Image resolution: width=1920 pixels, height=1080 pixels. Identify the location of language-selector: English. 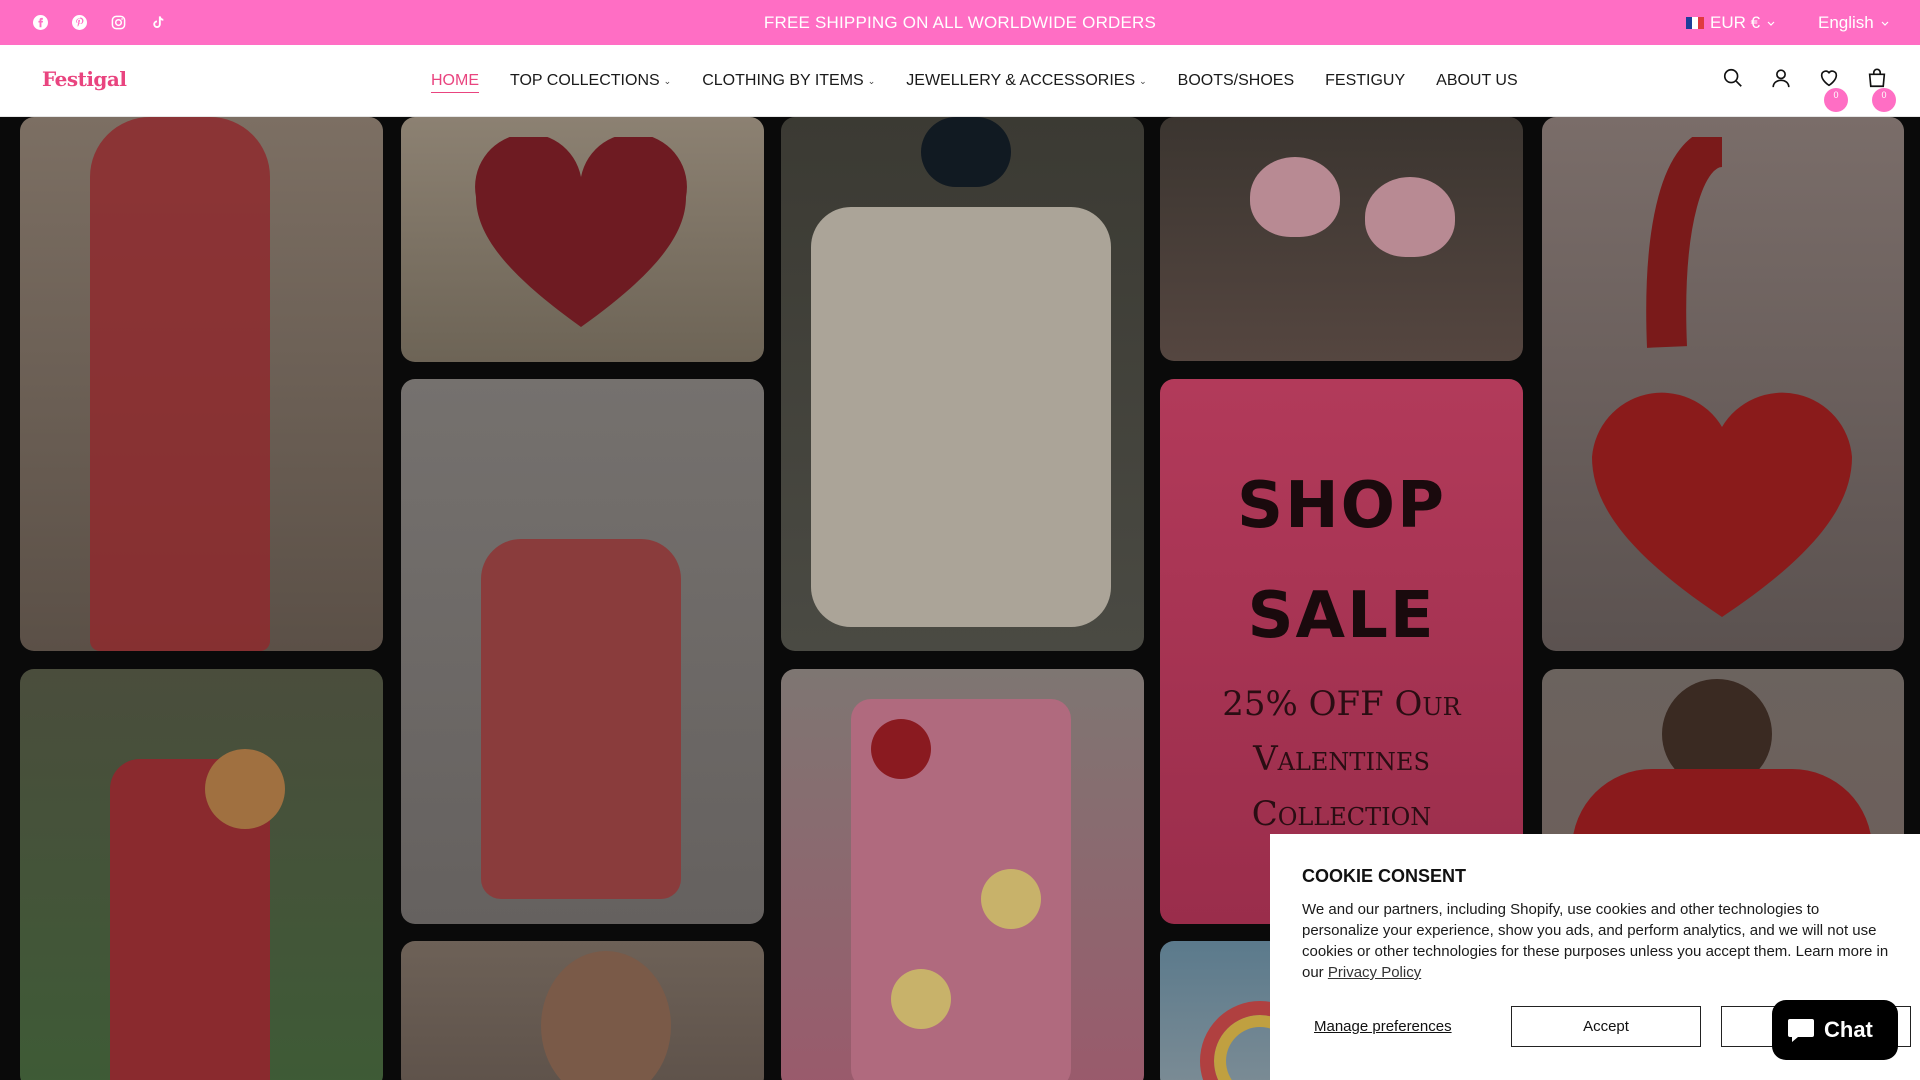
(1854, 22).